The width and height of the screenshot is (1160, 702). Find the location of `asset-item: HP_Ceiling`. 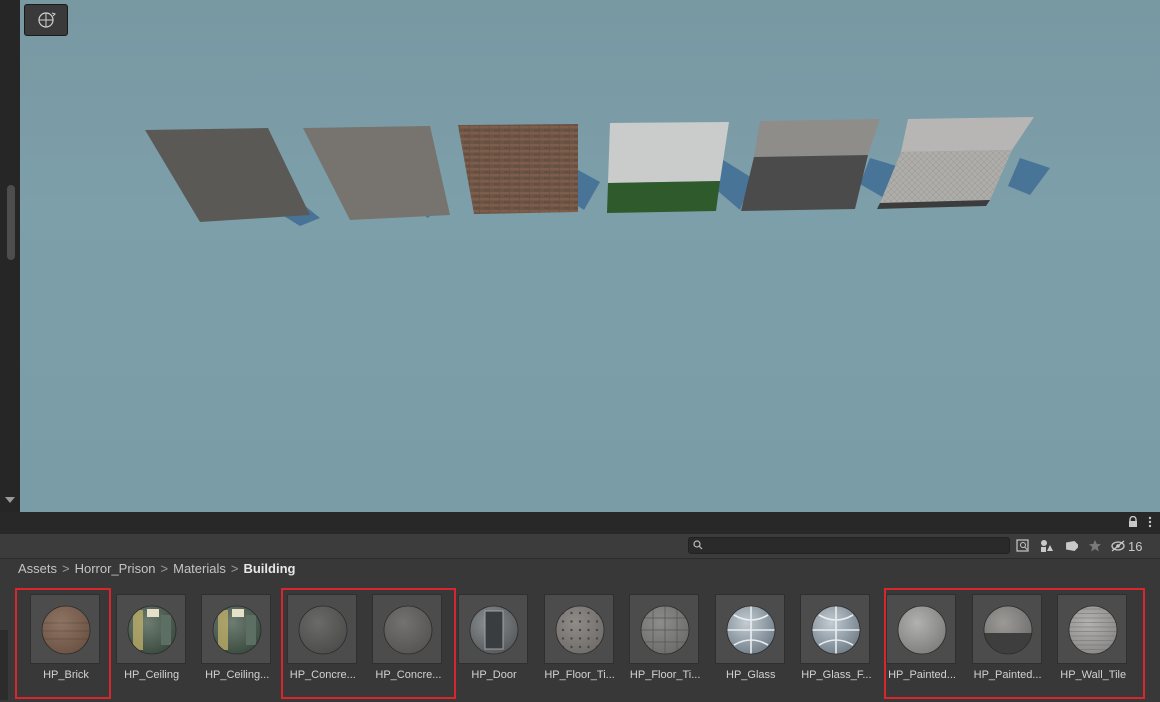

asset-item: HP_Ceiling is located at coordinates (151, 641).